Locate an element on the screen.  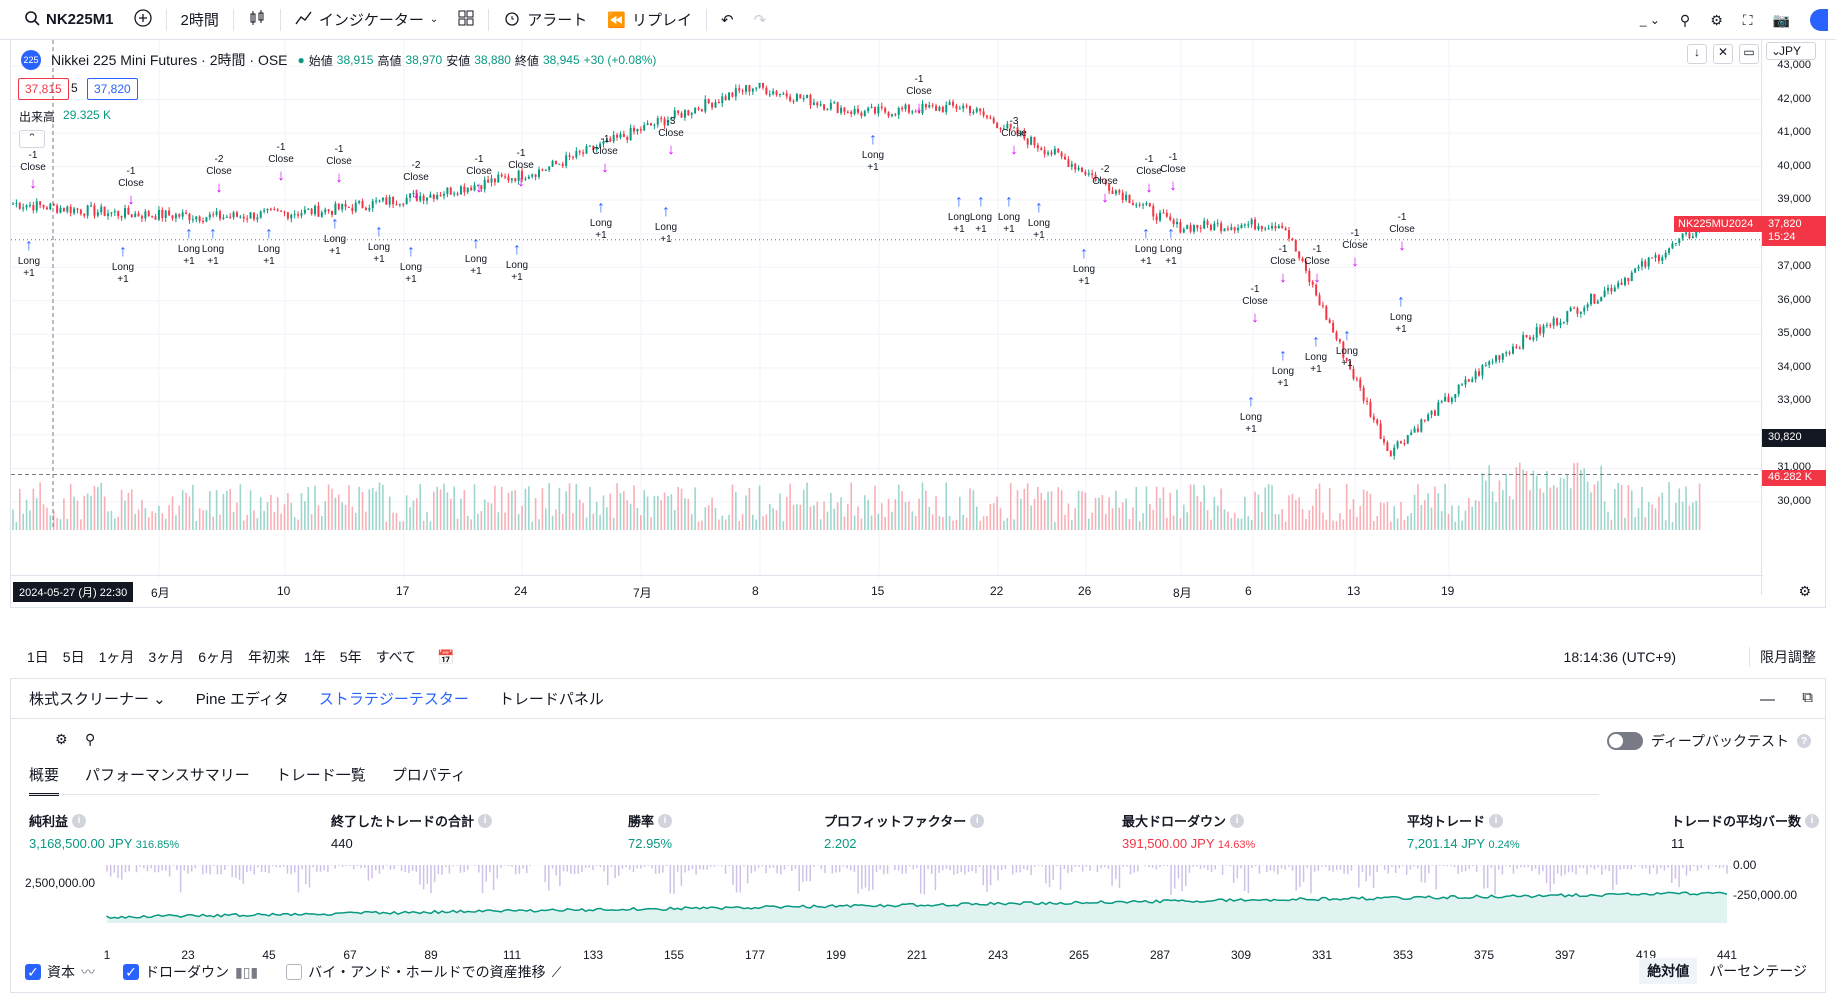
subtab-trade-list: トレード一覧 is located at coordinates (321, 780).